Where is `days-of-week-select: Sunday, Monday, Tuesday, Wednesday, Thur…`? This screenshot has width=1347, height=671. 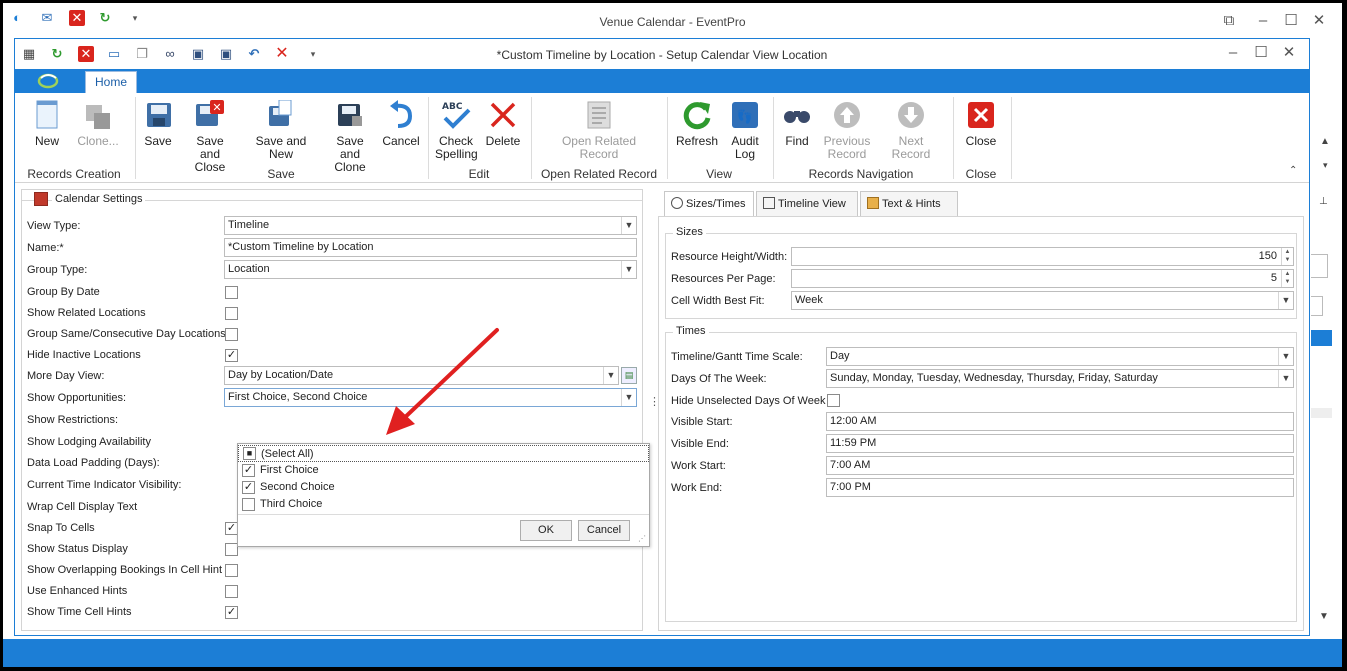 days-of-week-select: Sunday, Monday, Tuesday, Wednesday, Thur… is located at coordinates (1060, 378).